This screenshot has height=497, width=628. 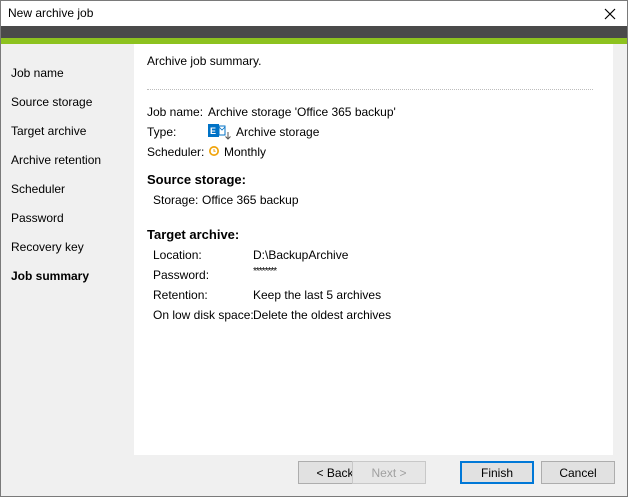 What do you see at coordinates (278, 132) in the screenshot?
I see `type-value: Archive storage` at bounding box center [278, 132].